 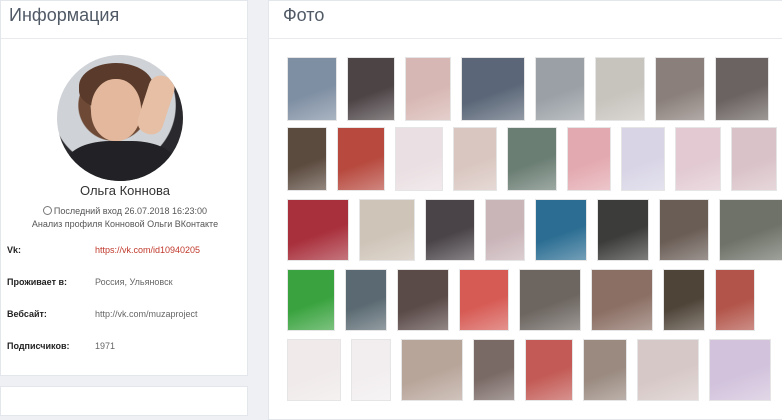 I want to click on info-row-value: http://vk.com/muzaproject, so click(x=146, y=314).